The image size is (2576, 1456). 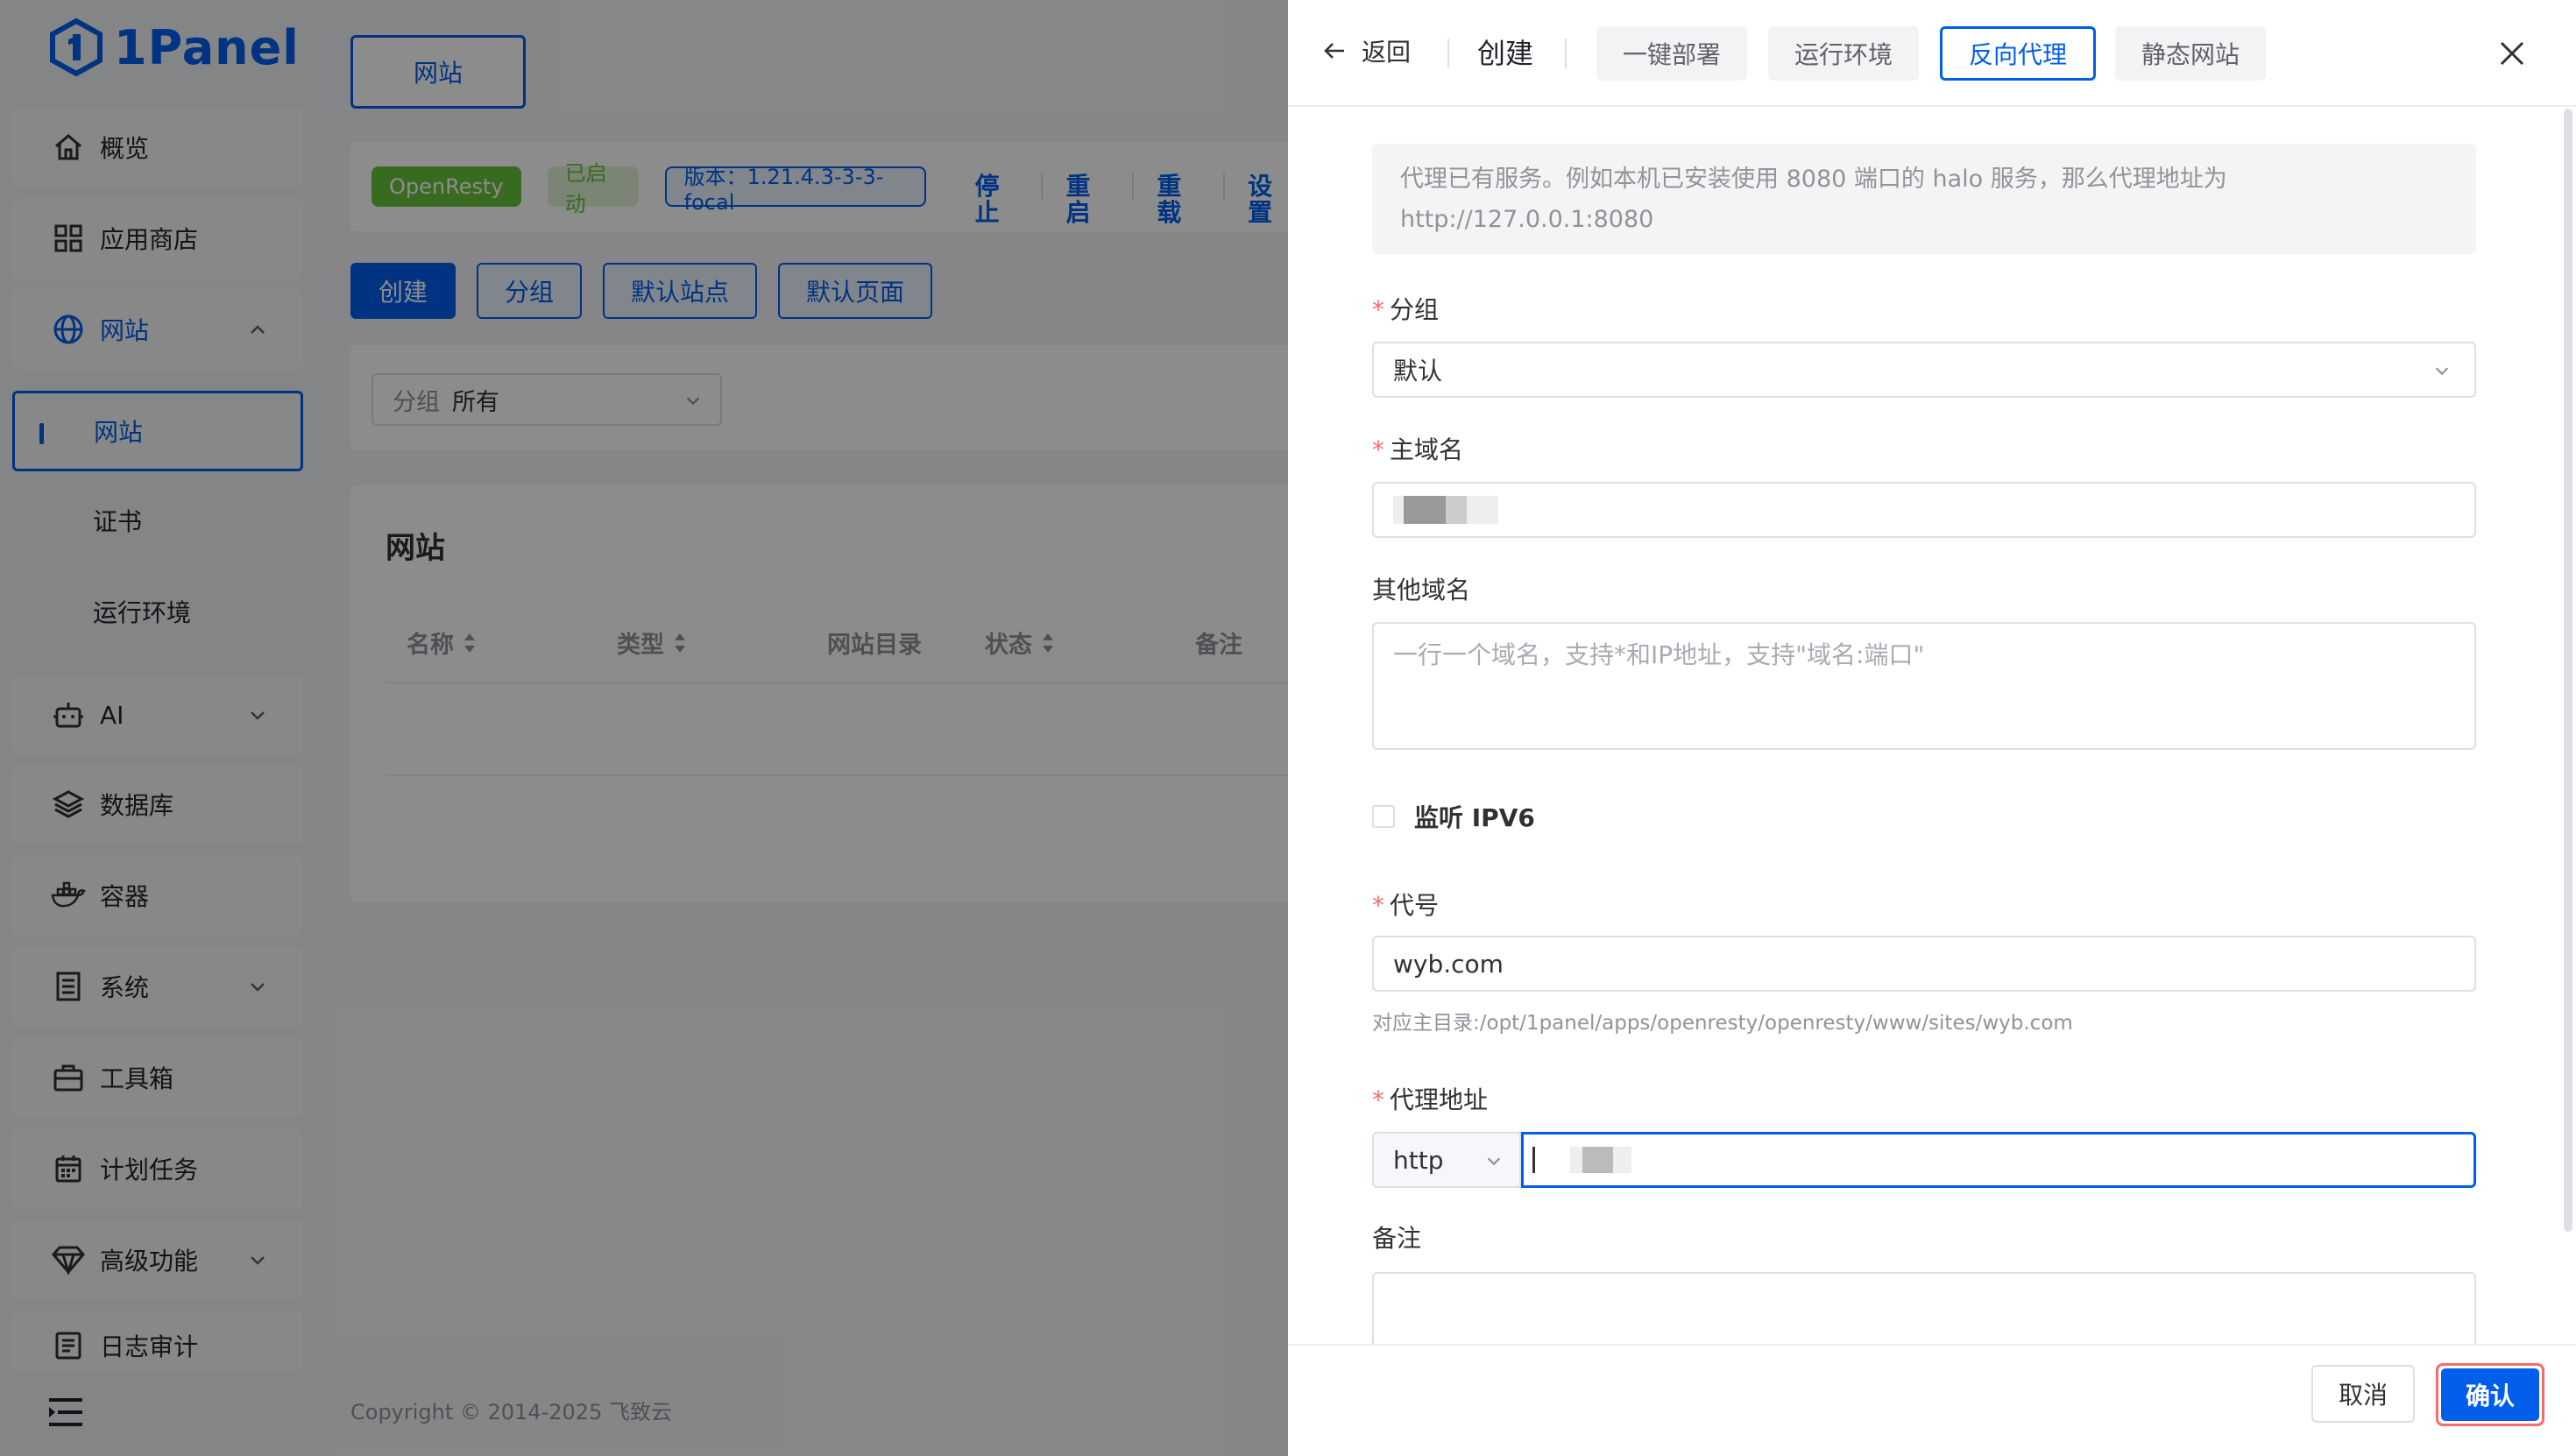 What do you see at coordinates (1387, 52) in the screenshot?
I see `back-label: 返回` at bounding box center [1387, 52].